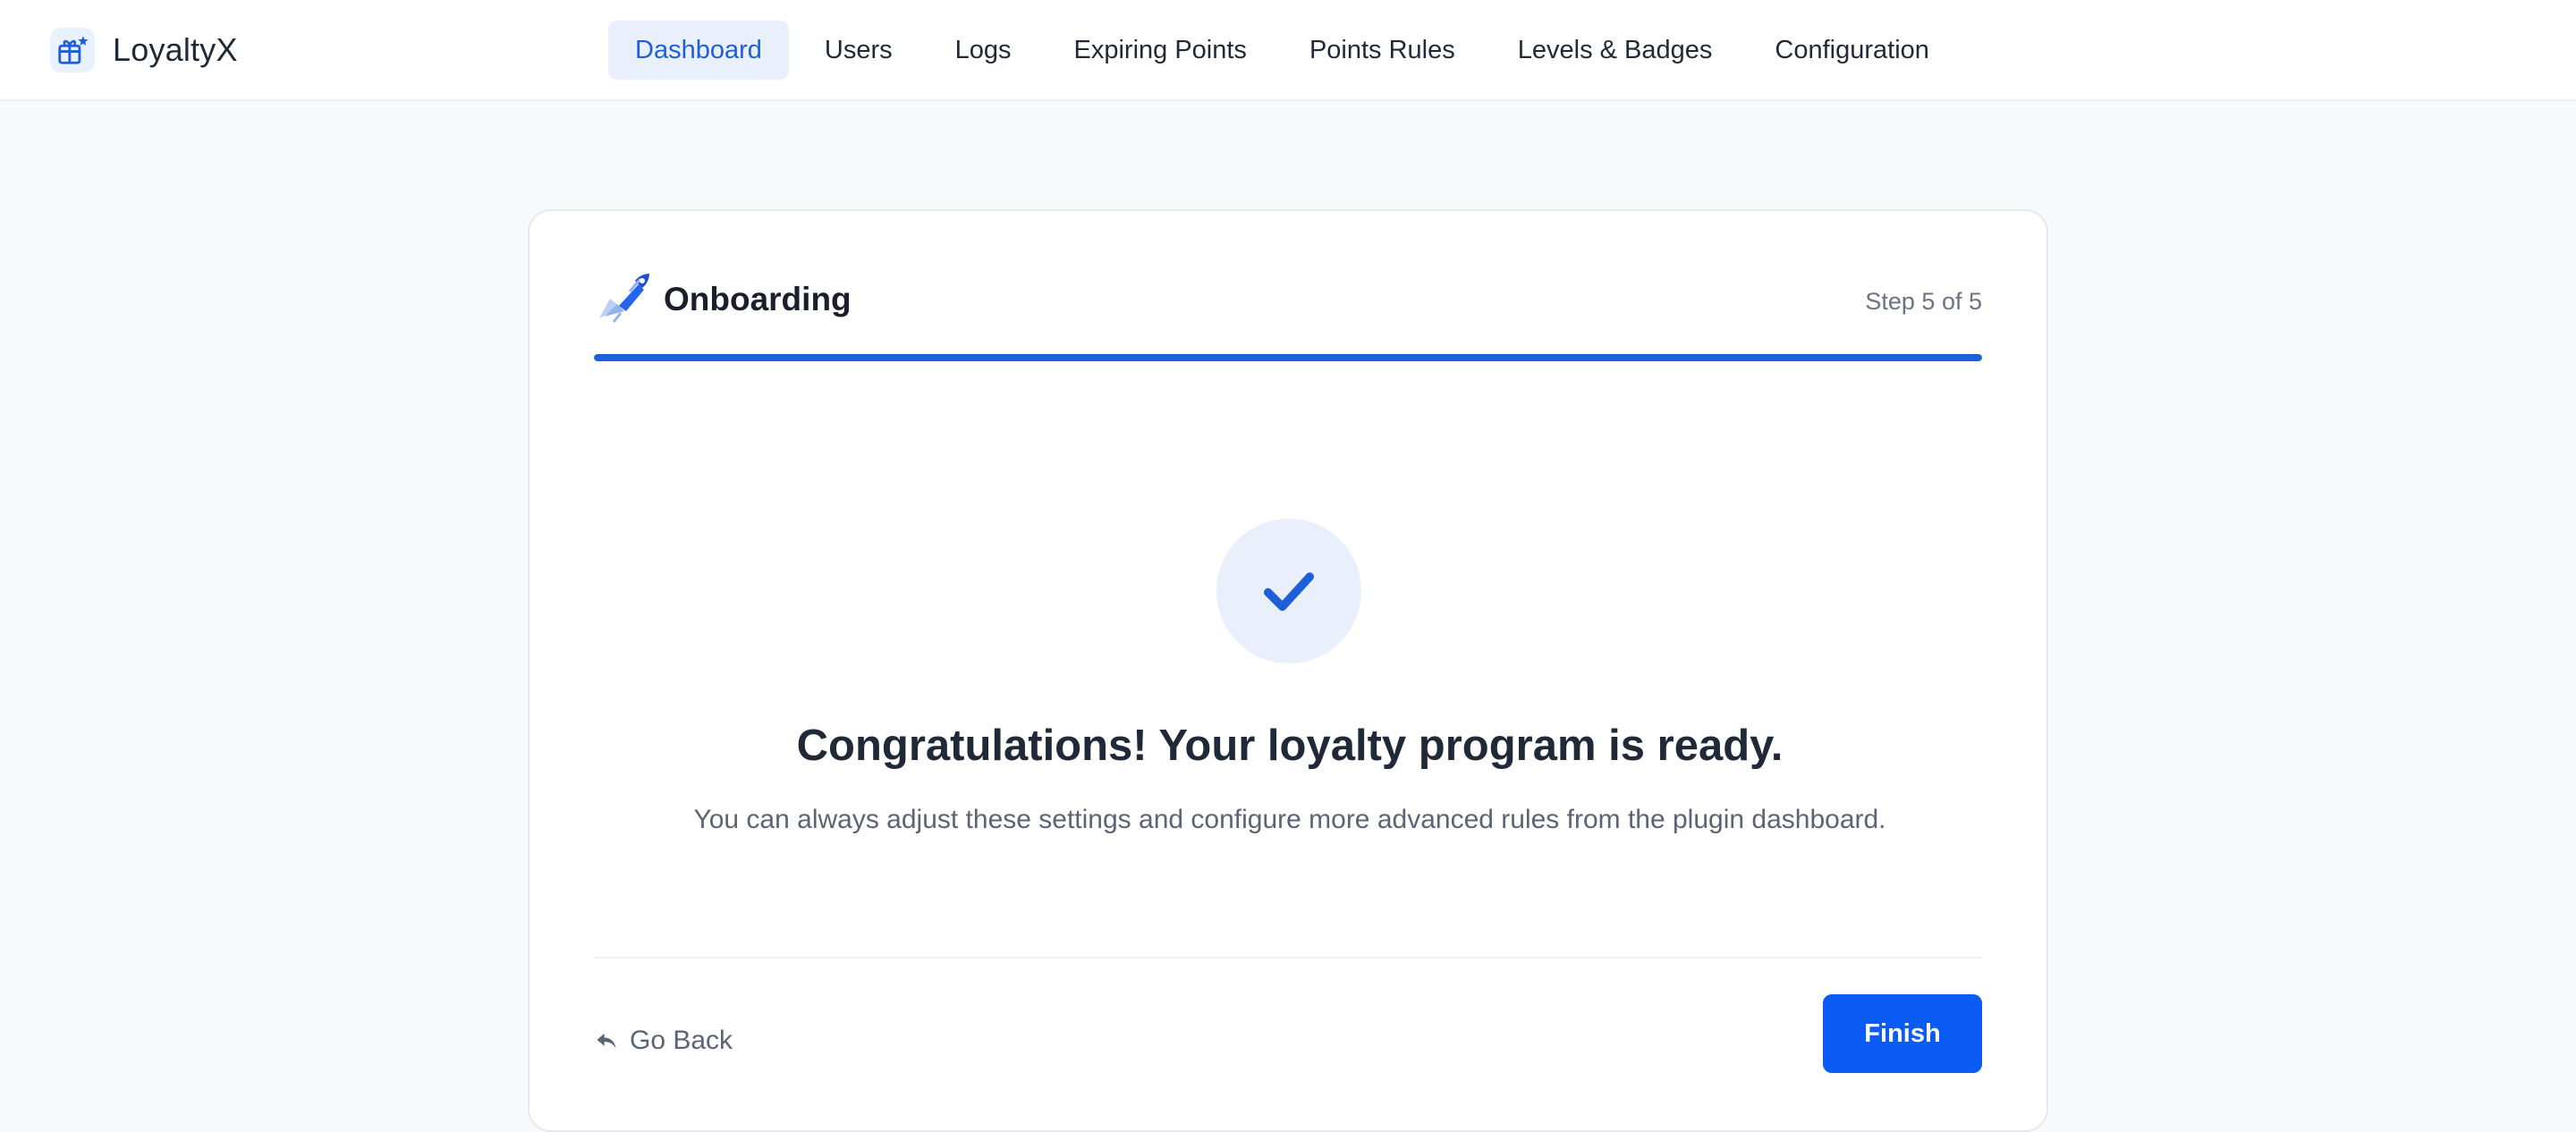  What do you see at coordinates (1382, 50) in the screenshot?
I see `nav-item-points-rules: Points Rules` at bounding box center [1382, 50].